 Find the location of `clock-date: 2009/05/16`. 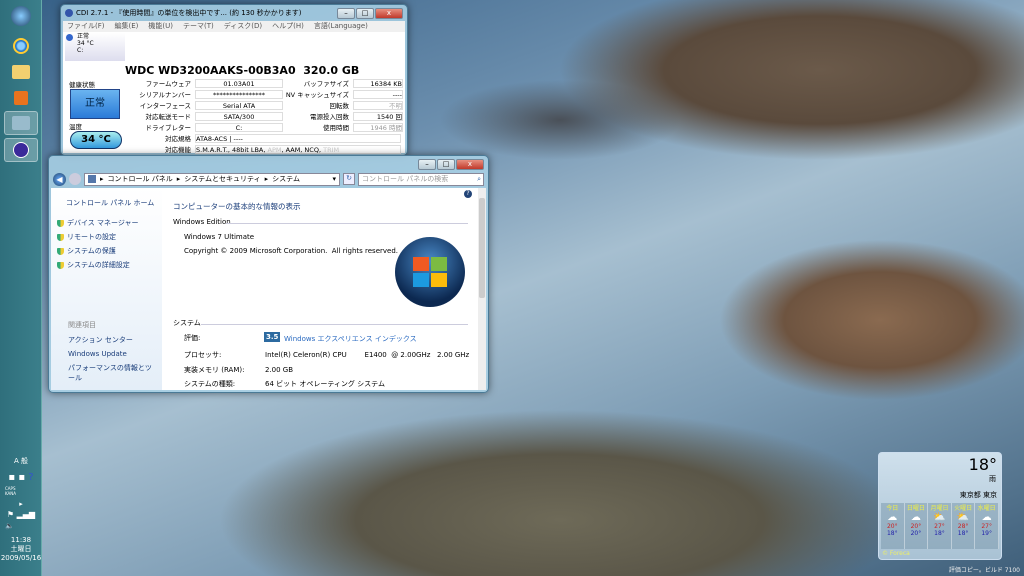

clock-date: 2009/05/16 is located at coordinates (21, 558).